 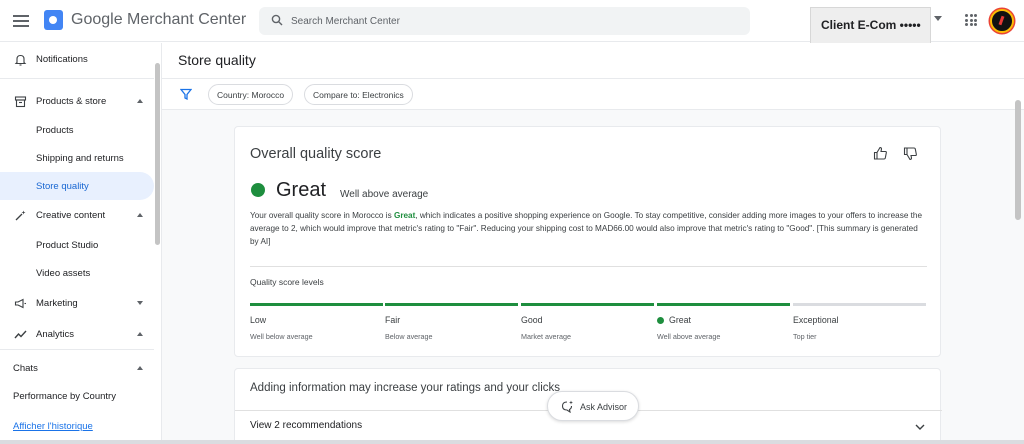 What do you see at coordinates (67, 245) in the screenshot?
I see `sidebar-item-label: Product Studio` at bounding box center [67, 245].